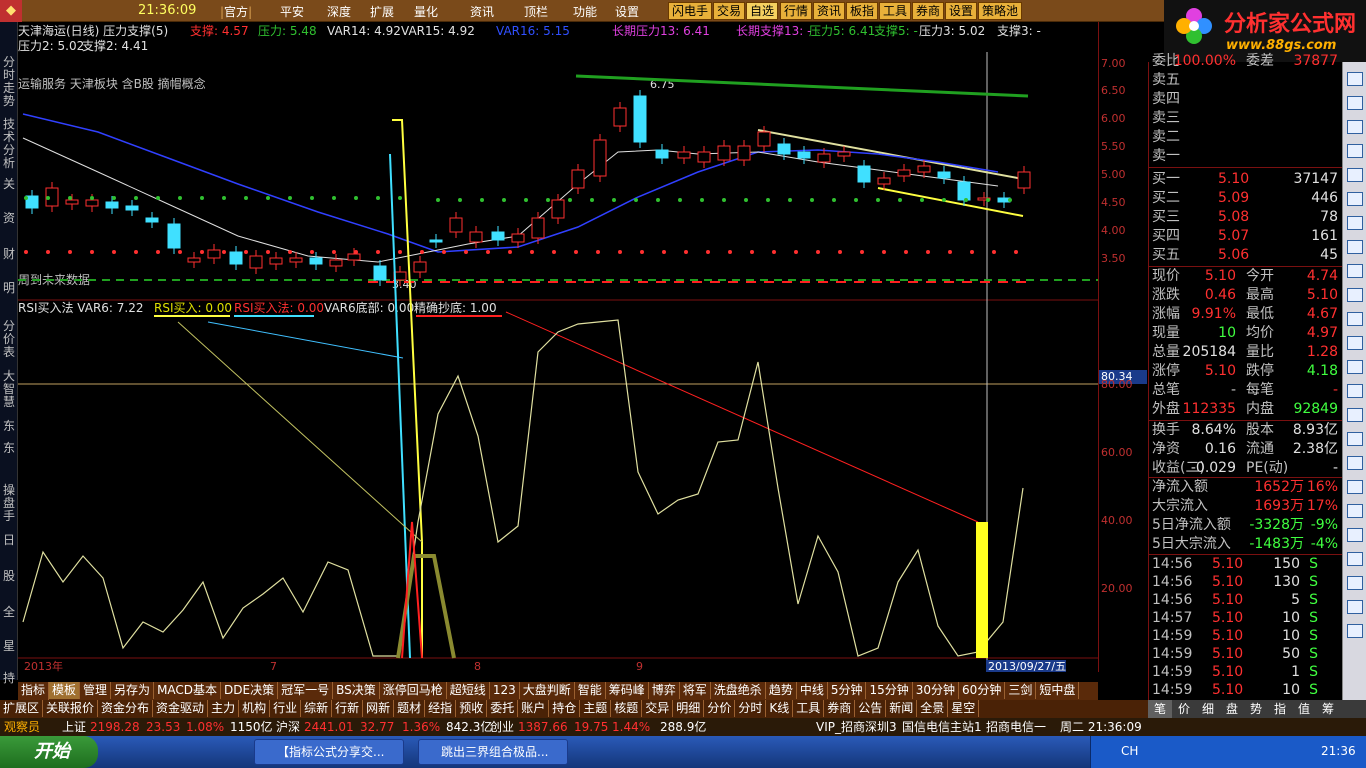  What do you see at coordinates (482, 11) in the screenshot?
I see `menu-zixun: 资讯` at bounding box center [482, 11].